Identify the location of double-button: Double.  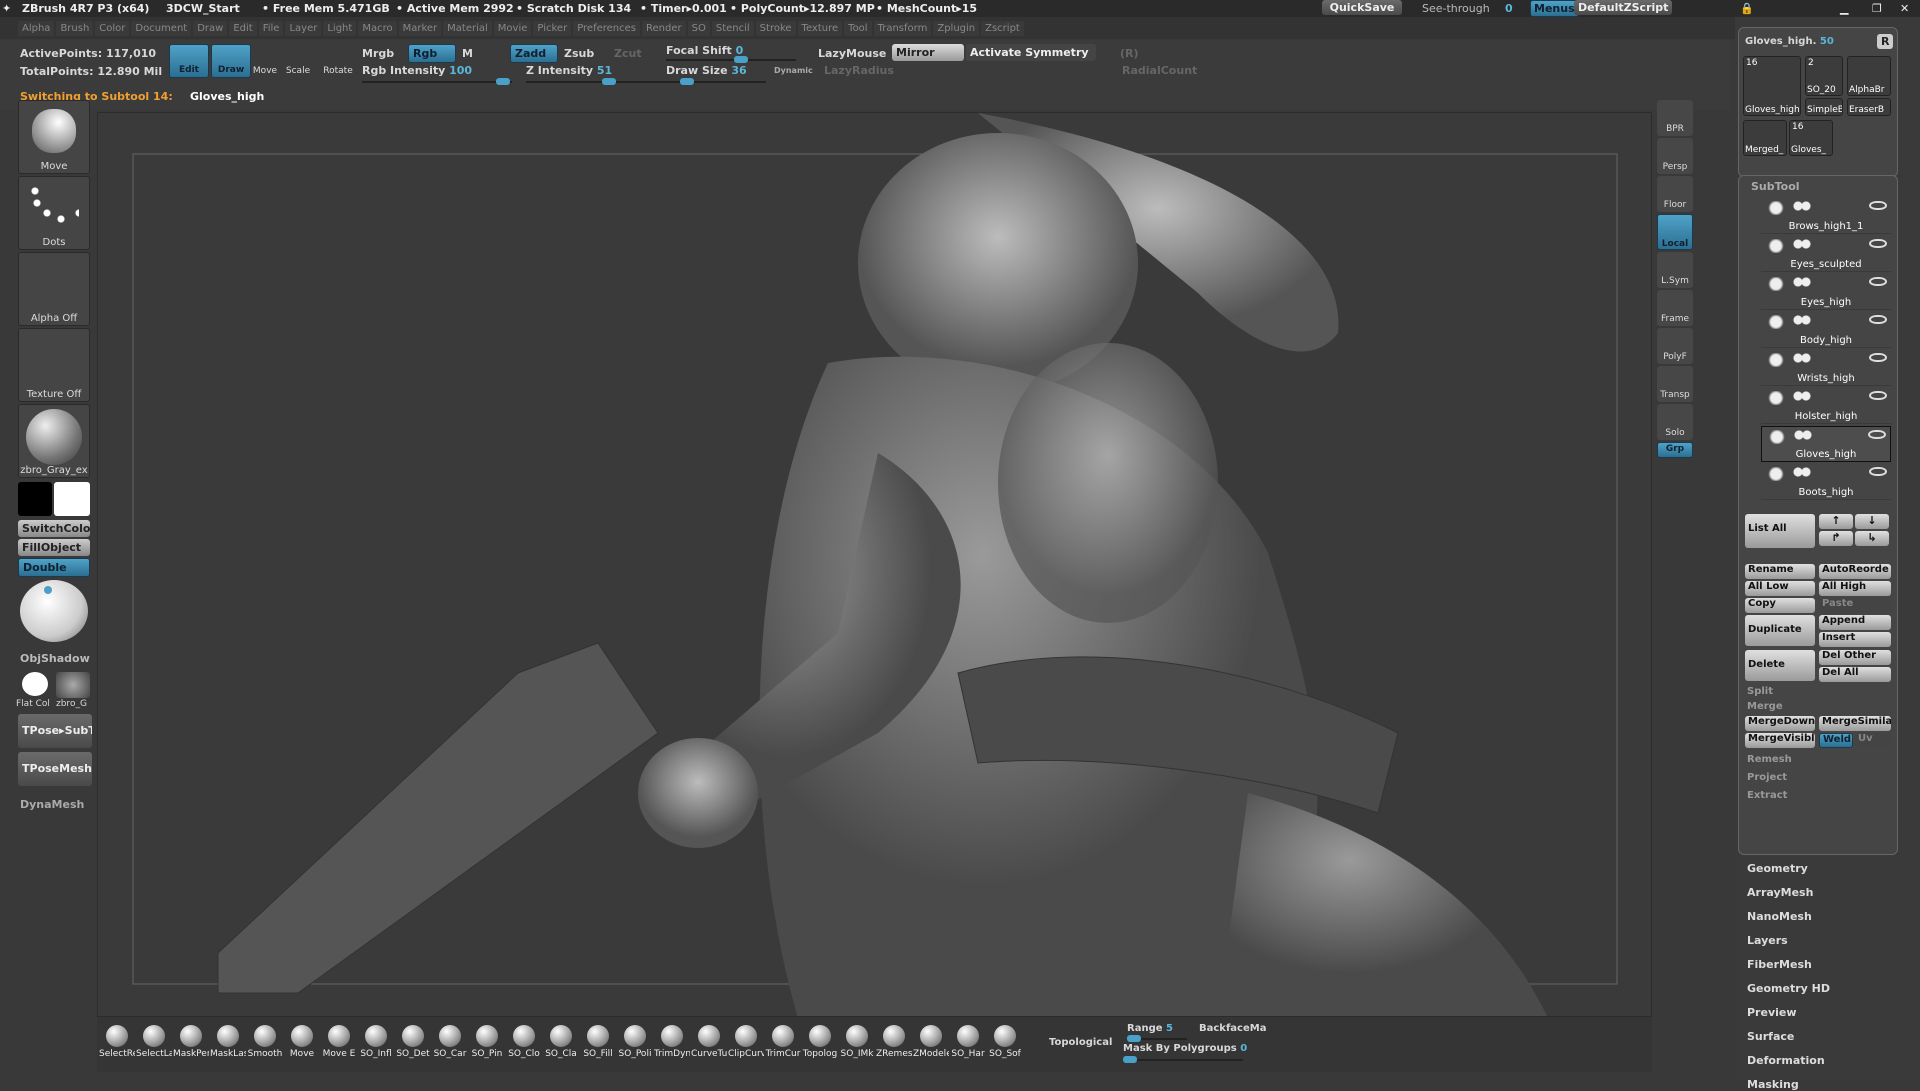
(54, 567).